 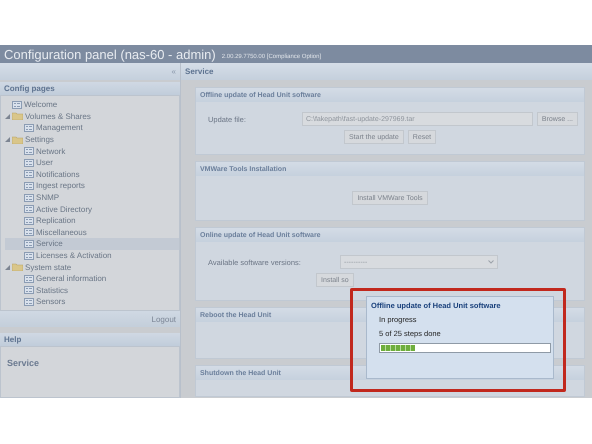 What do you see at coordinates (92, 302) in the screenshot?
I see `tree-item: Sensors` at bounding box center [92, 302].